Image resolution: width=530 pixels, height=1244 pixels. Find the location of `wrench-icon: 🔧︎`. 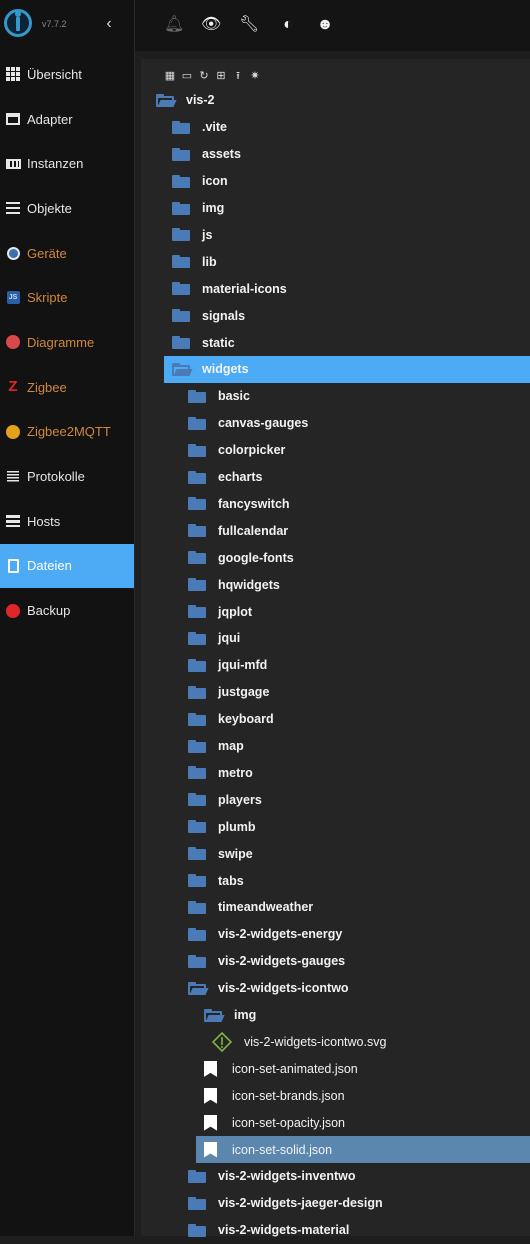

wrench-icon: 🔧︎ is located at coordinates (249, 25).